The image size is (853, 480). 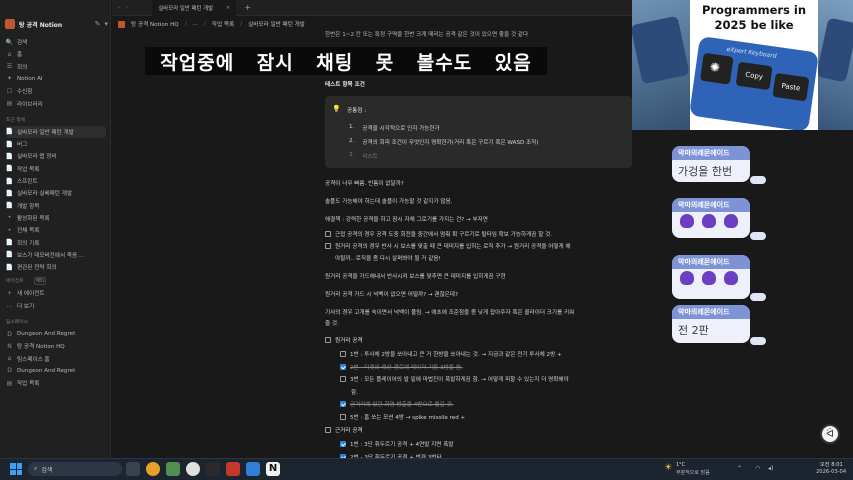 What do you see at coordinates (391, 295) in the screenshot?
I see `line-text: 원거리 공격 가드 시 넉백이 없으면 어떨까? → 괜찮은데?` at bounding box center [391, 295].